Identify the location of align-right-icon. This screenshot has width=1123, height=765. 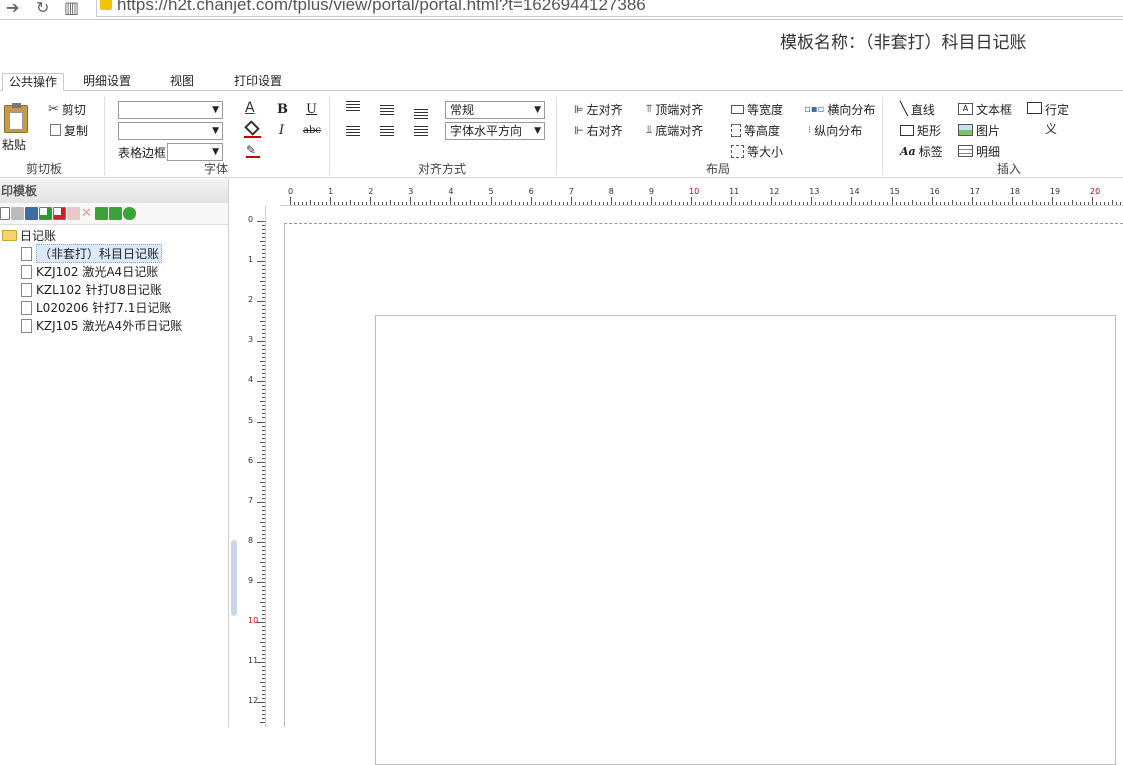
(421, 131).